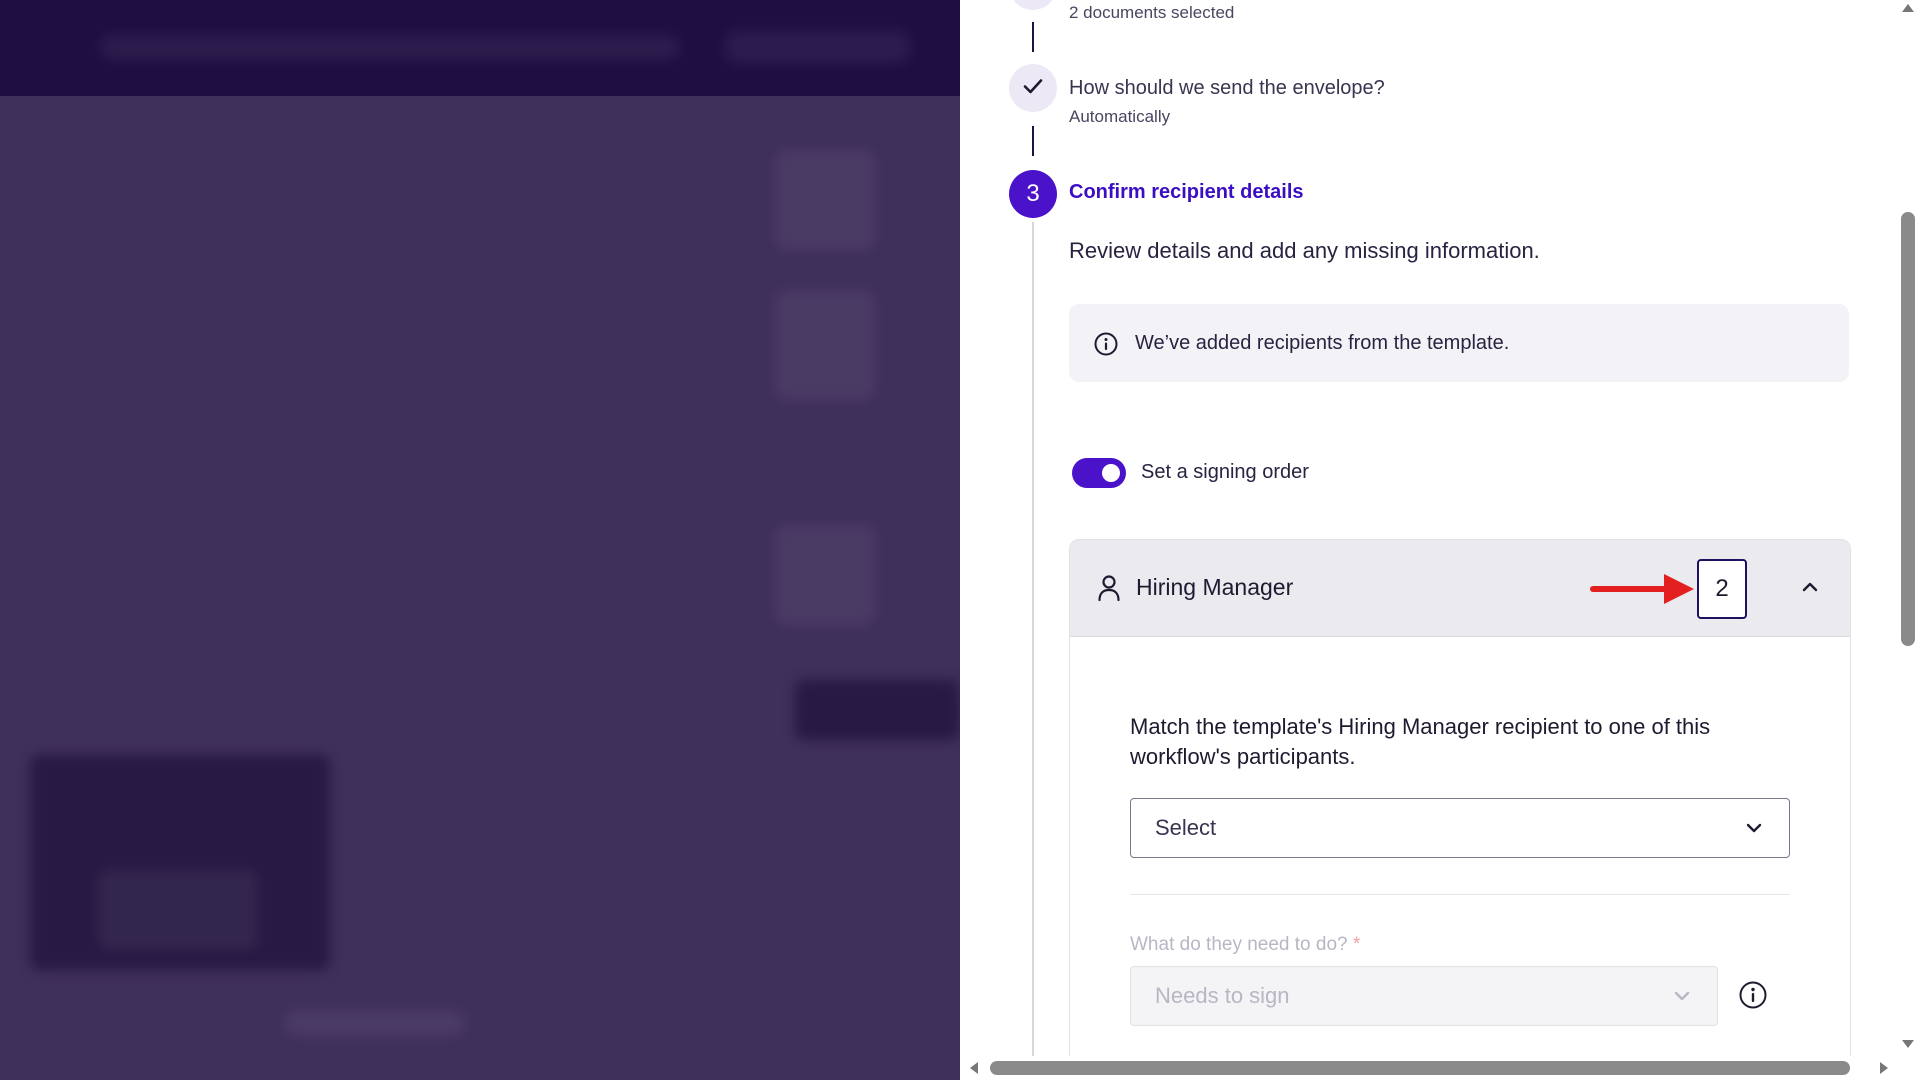 This screenshot has width=1920, height=1080. Describe the element at coordinates (877, 710) in the screenshot. I see `background-button` at that location.